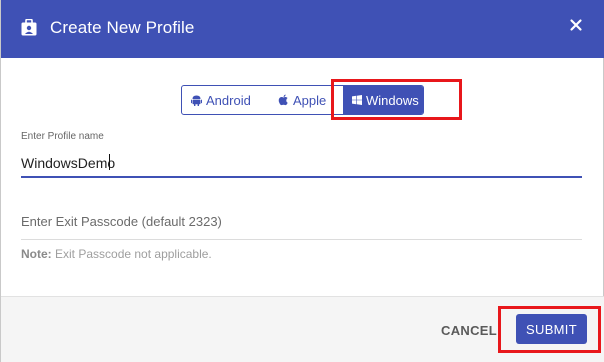 This screenshot has width=604, height=362. I want to click on exit-passcode-input, so click(301, 221).